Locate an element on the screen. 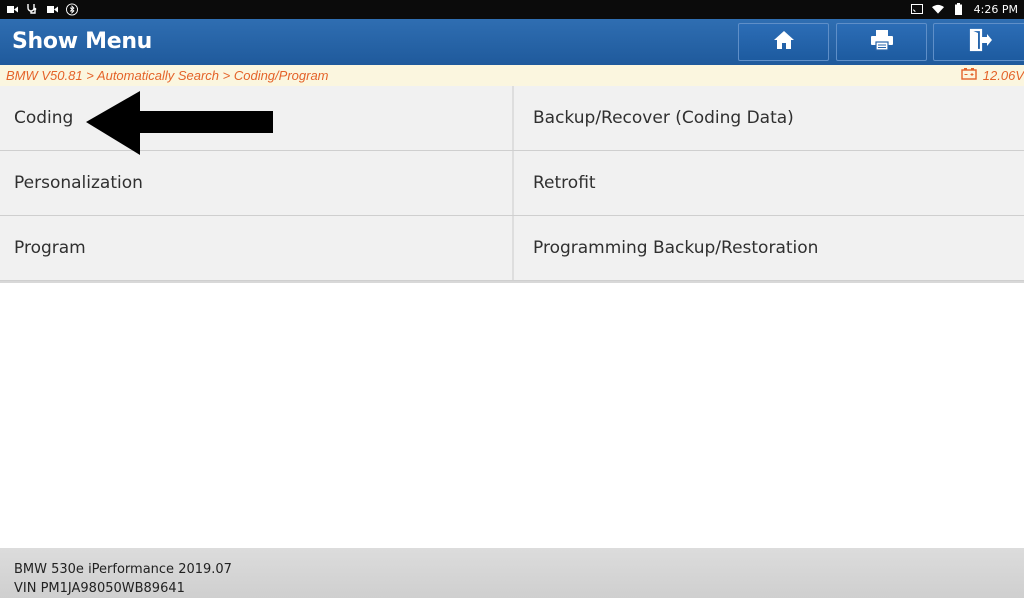  voltage-indicator: 12.06V is located at coordinates (992, 75).